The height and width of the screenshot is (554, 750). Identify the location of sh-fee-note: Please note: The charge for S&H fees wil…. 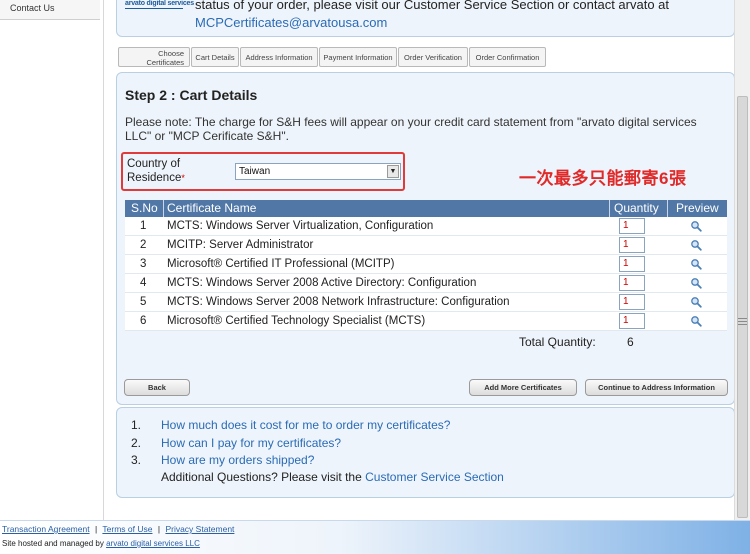
(411, 129).